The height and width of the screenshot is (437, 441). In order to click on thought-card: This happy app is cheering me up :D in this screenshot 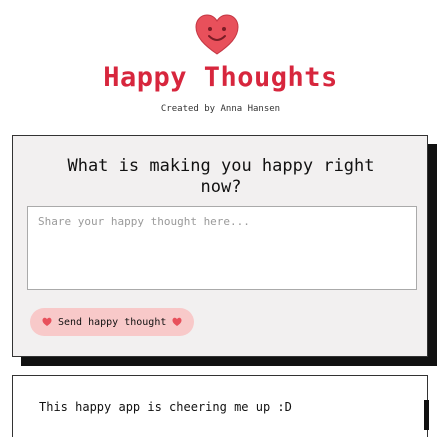, I will do `click(220, 406)`.